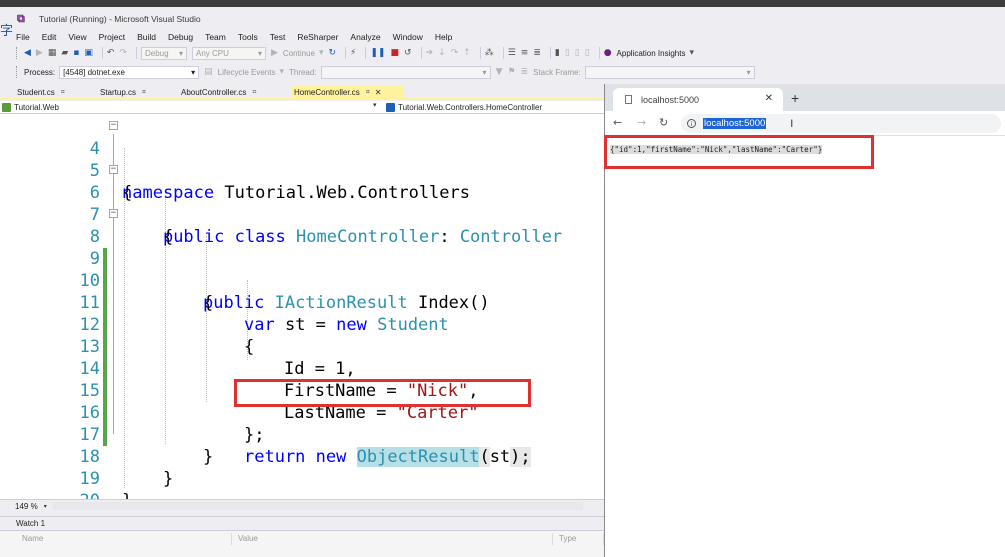  What do you see at coordinates (302, 214) in the screenshot?
I see `code-line: 7 {` at bounding box center [302, 214].